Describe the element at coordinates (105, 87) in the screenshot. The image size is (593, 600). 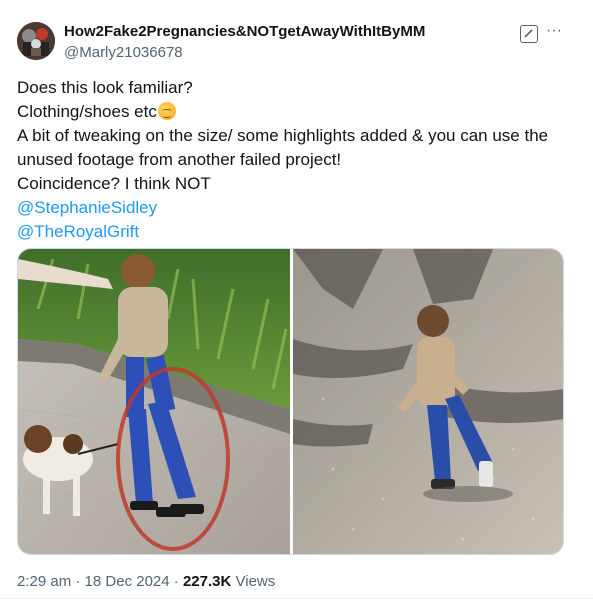
I see `tweet-line: Does this look familiar?` at that location.